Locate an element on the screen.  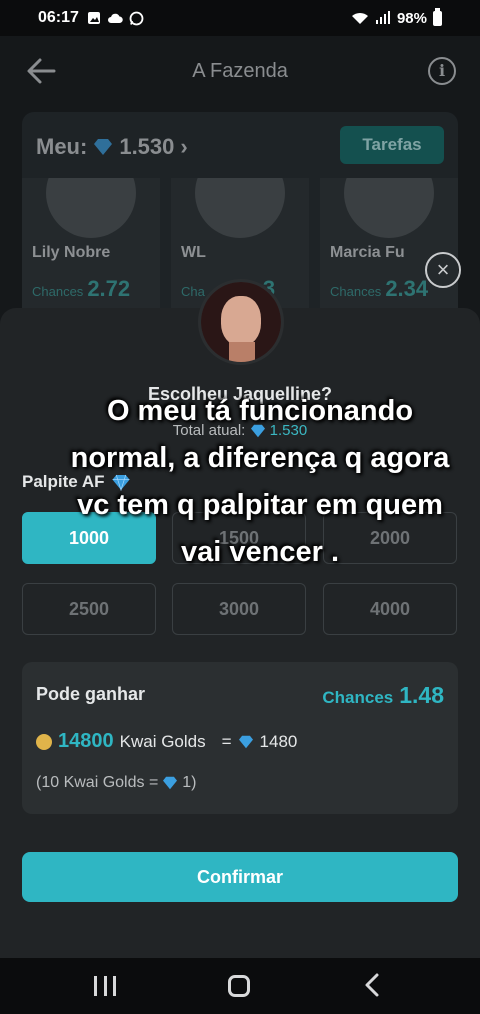
home-icon is located at coordinates (239, 986).